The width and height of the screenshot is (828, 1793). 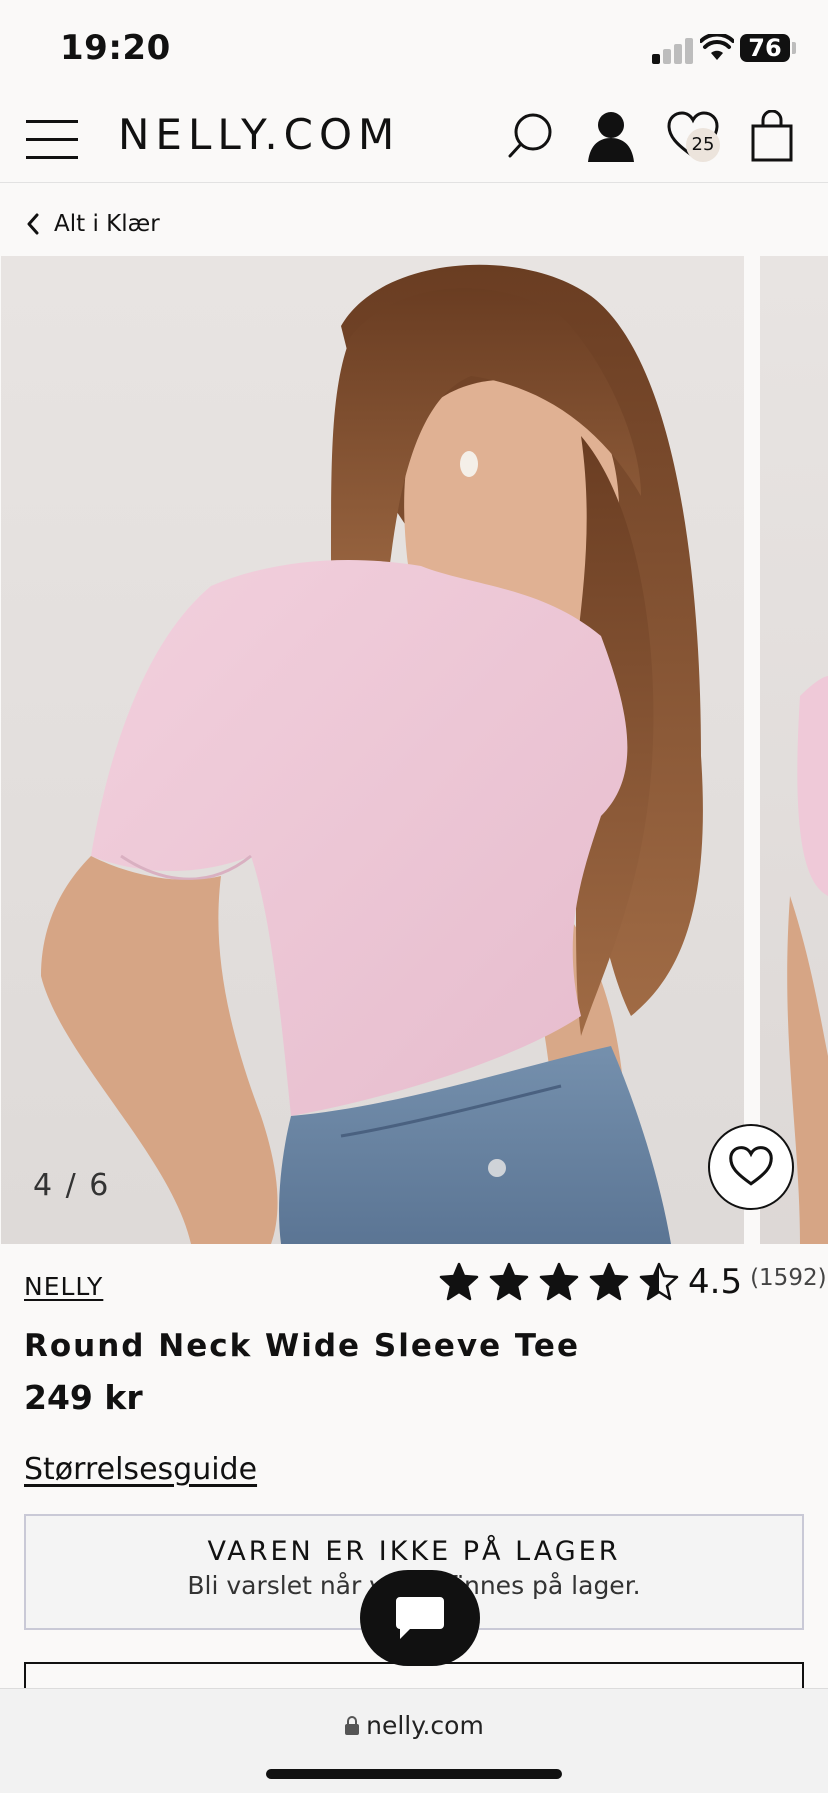 I want to click on chat-button, so click(x=420, y=1618).